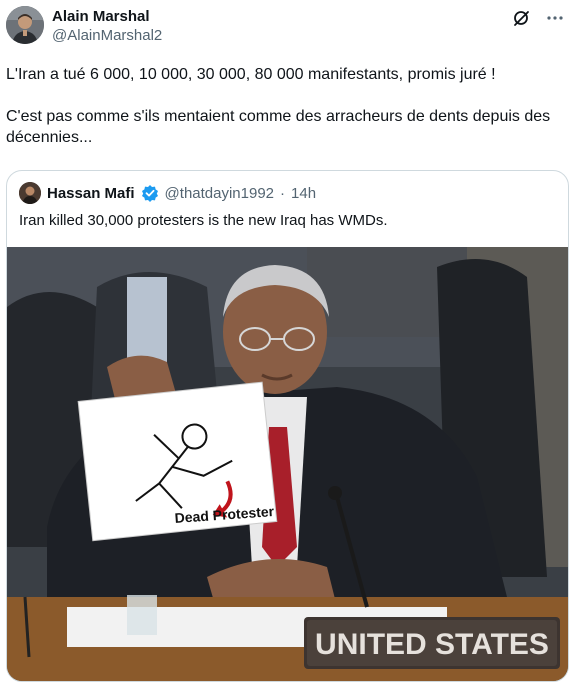 This screenshot has width=573, height=688. What do you see at coordinates (432, 644) in the screenshot?
I see `placard-text: UNITED STATES` at bounding box center [432, 644].